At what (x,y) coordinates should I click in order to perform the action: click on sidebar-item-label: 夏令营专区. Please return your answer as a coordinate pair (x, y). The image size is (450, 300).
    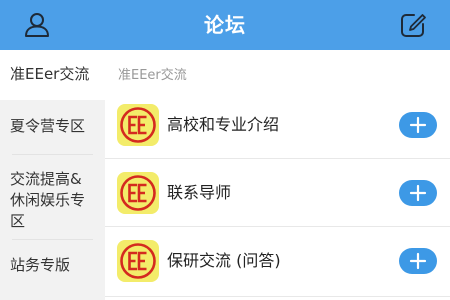
    Looking at the image, I should click on (48, 126).